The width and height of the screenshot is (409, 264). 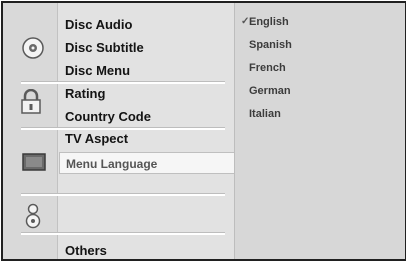 I want to click on option-italian: Italian, so click(x=265, y=114).